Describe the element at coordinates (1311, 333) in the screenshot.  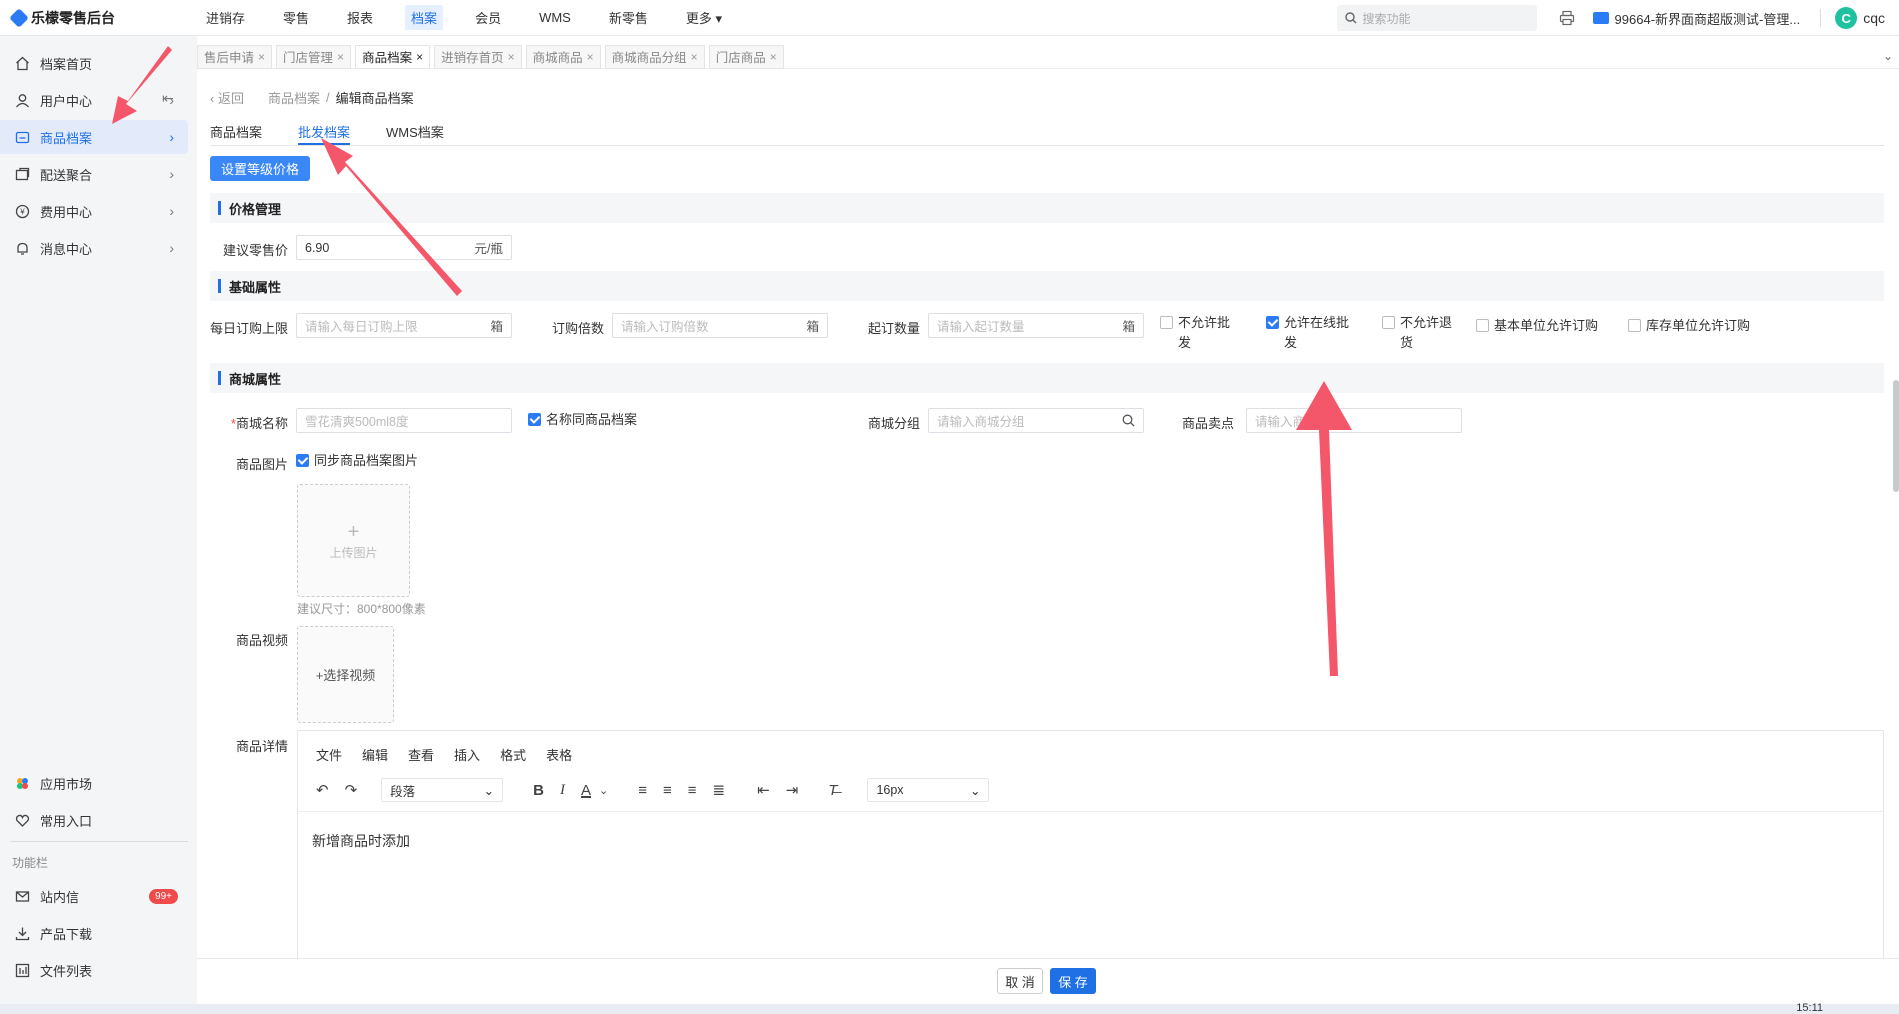
I see `allow-online-wholesale-checkbox: 允许在线批发` at that location.